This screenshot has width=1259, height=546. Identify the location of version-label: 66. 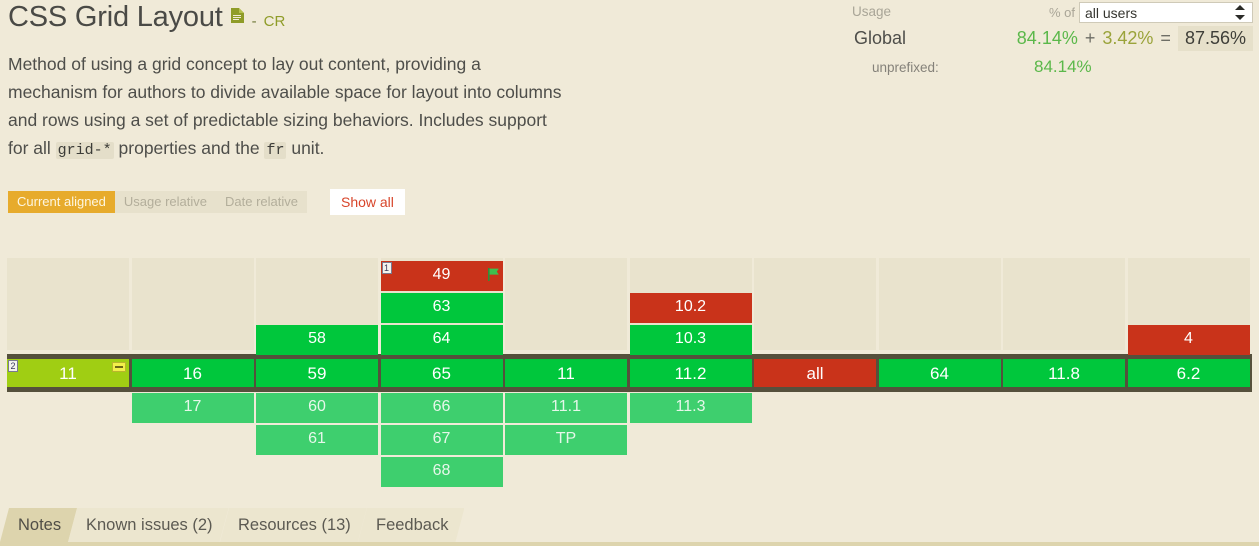
(441, 406).